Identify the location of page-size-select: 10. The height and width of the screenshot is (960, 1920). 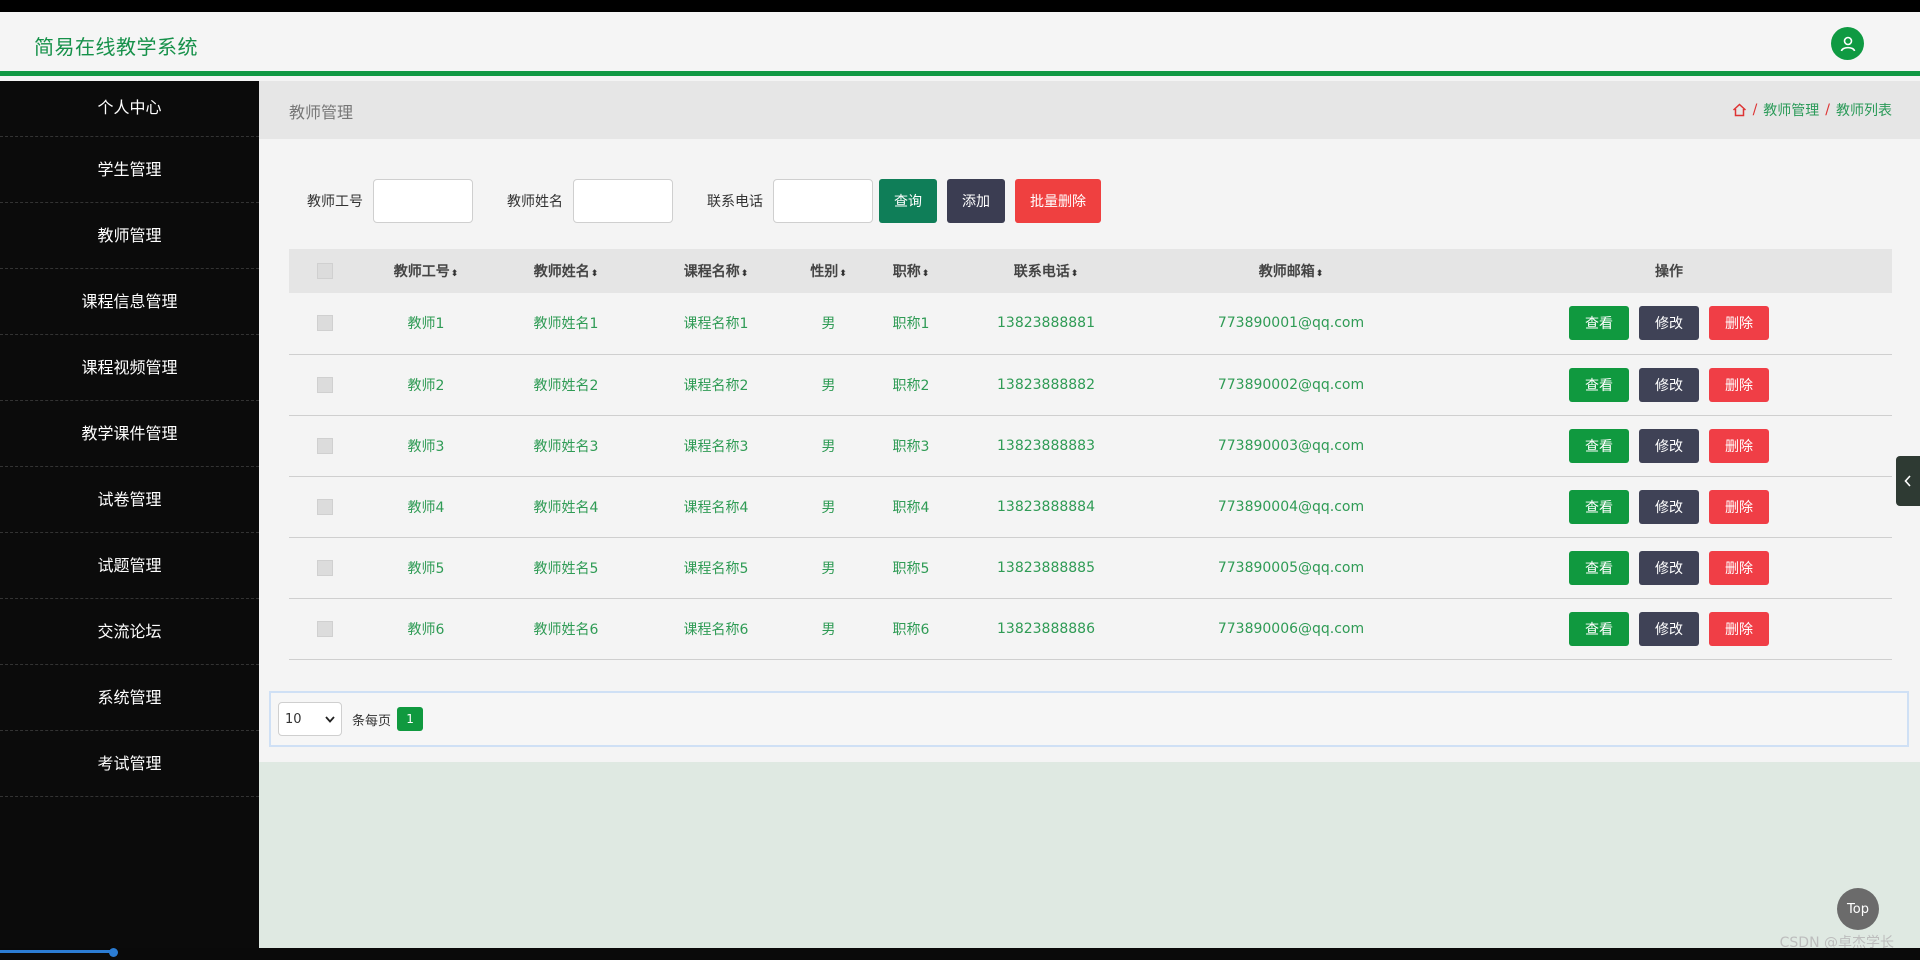
(310, 719).